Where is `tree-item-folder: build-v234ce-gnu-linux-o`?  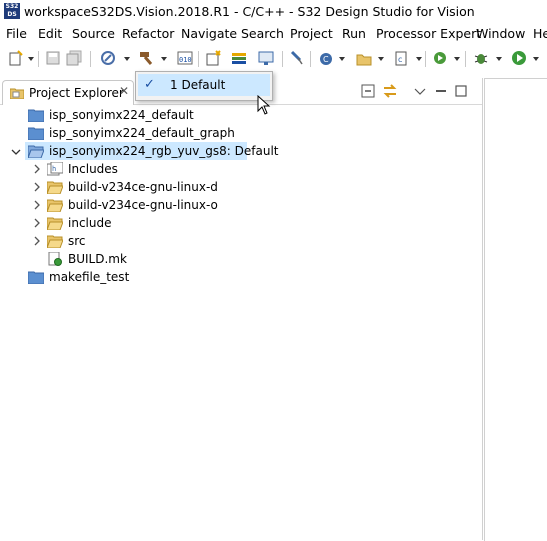
tree-item-folder: build-v234ce-gnu-linux-o is located at coordinates (241, 205).